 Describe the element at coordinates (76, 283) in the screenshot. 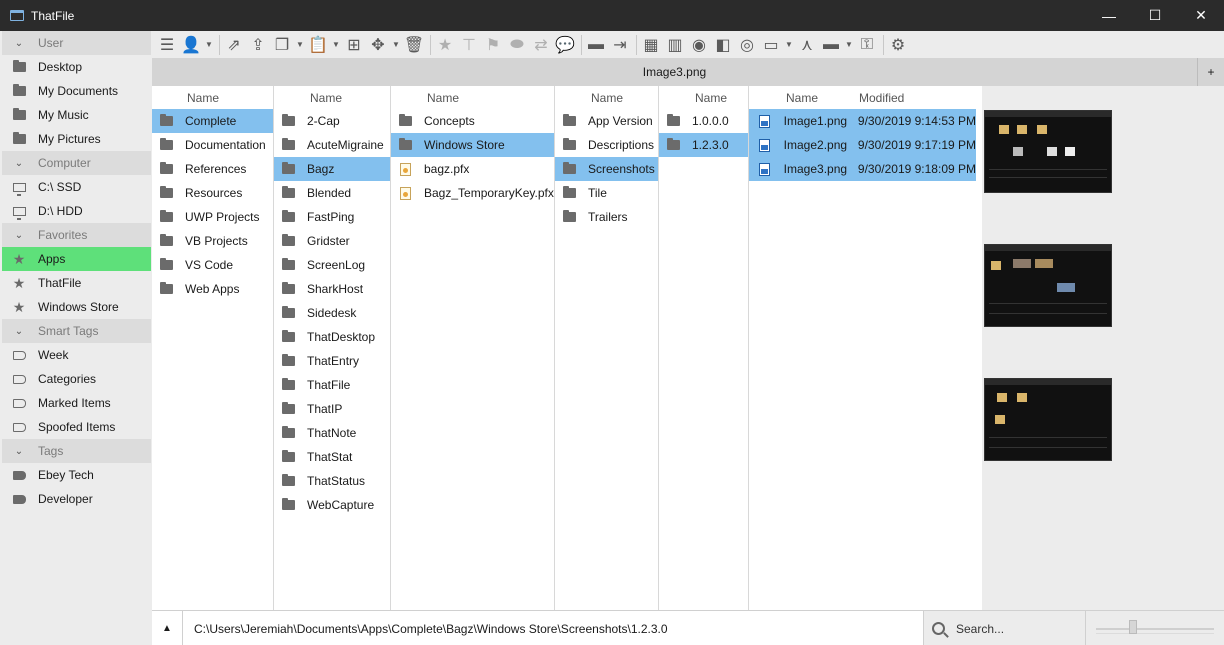

I see `sidebar-item-thatfile: ★ ThatFile` at that location.